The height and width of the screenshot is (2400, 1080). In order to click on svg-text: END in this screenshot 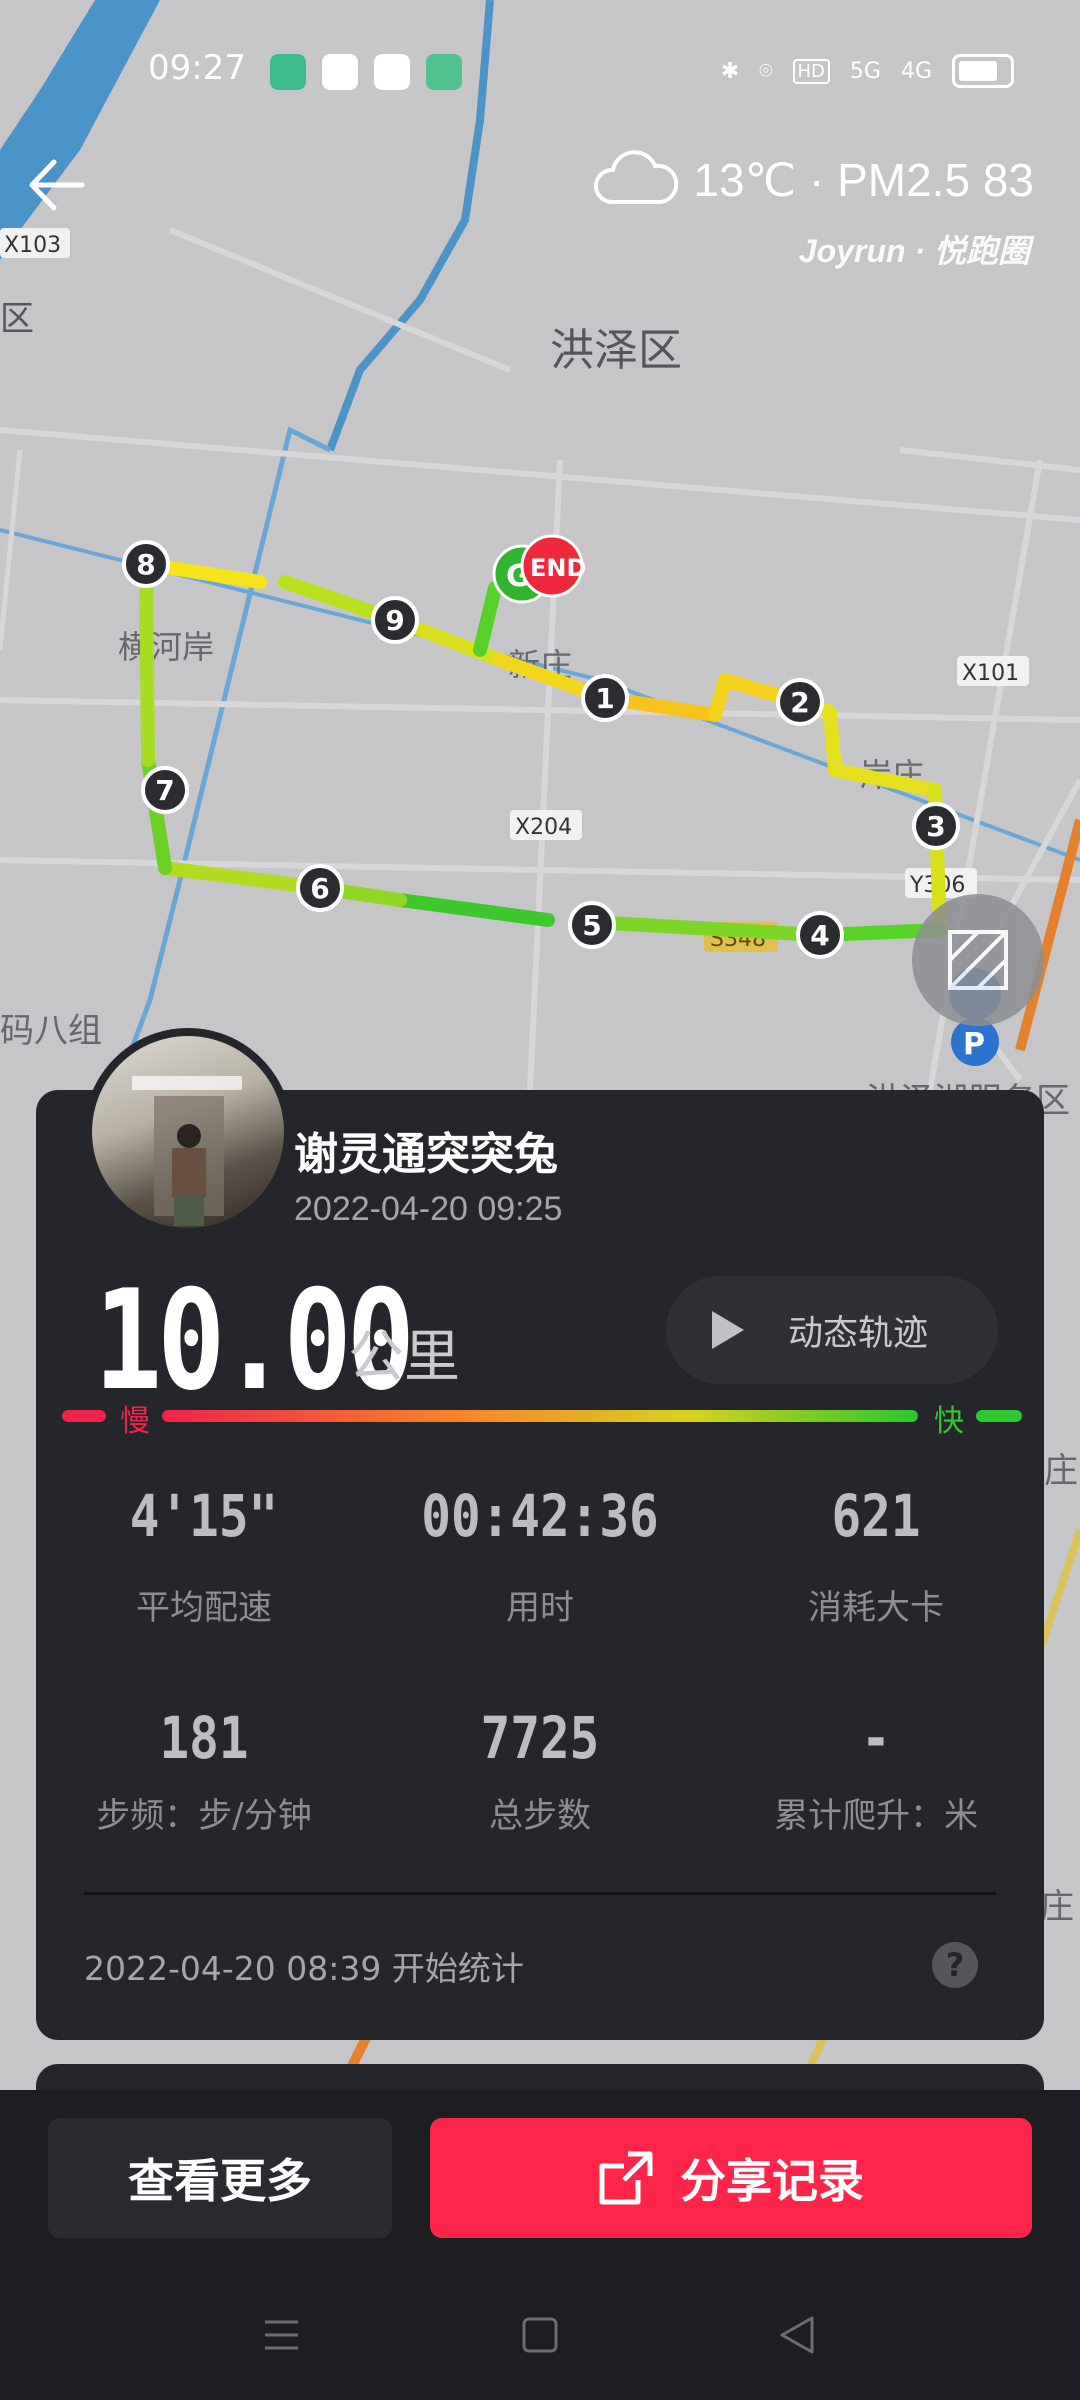, I will do `click(558, 568)`.